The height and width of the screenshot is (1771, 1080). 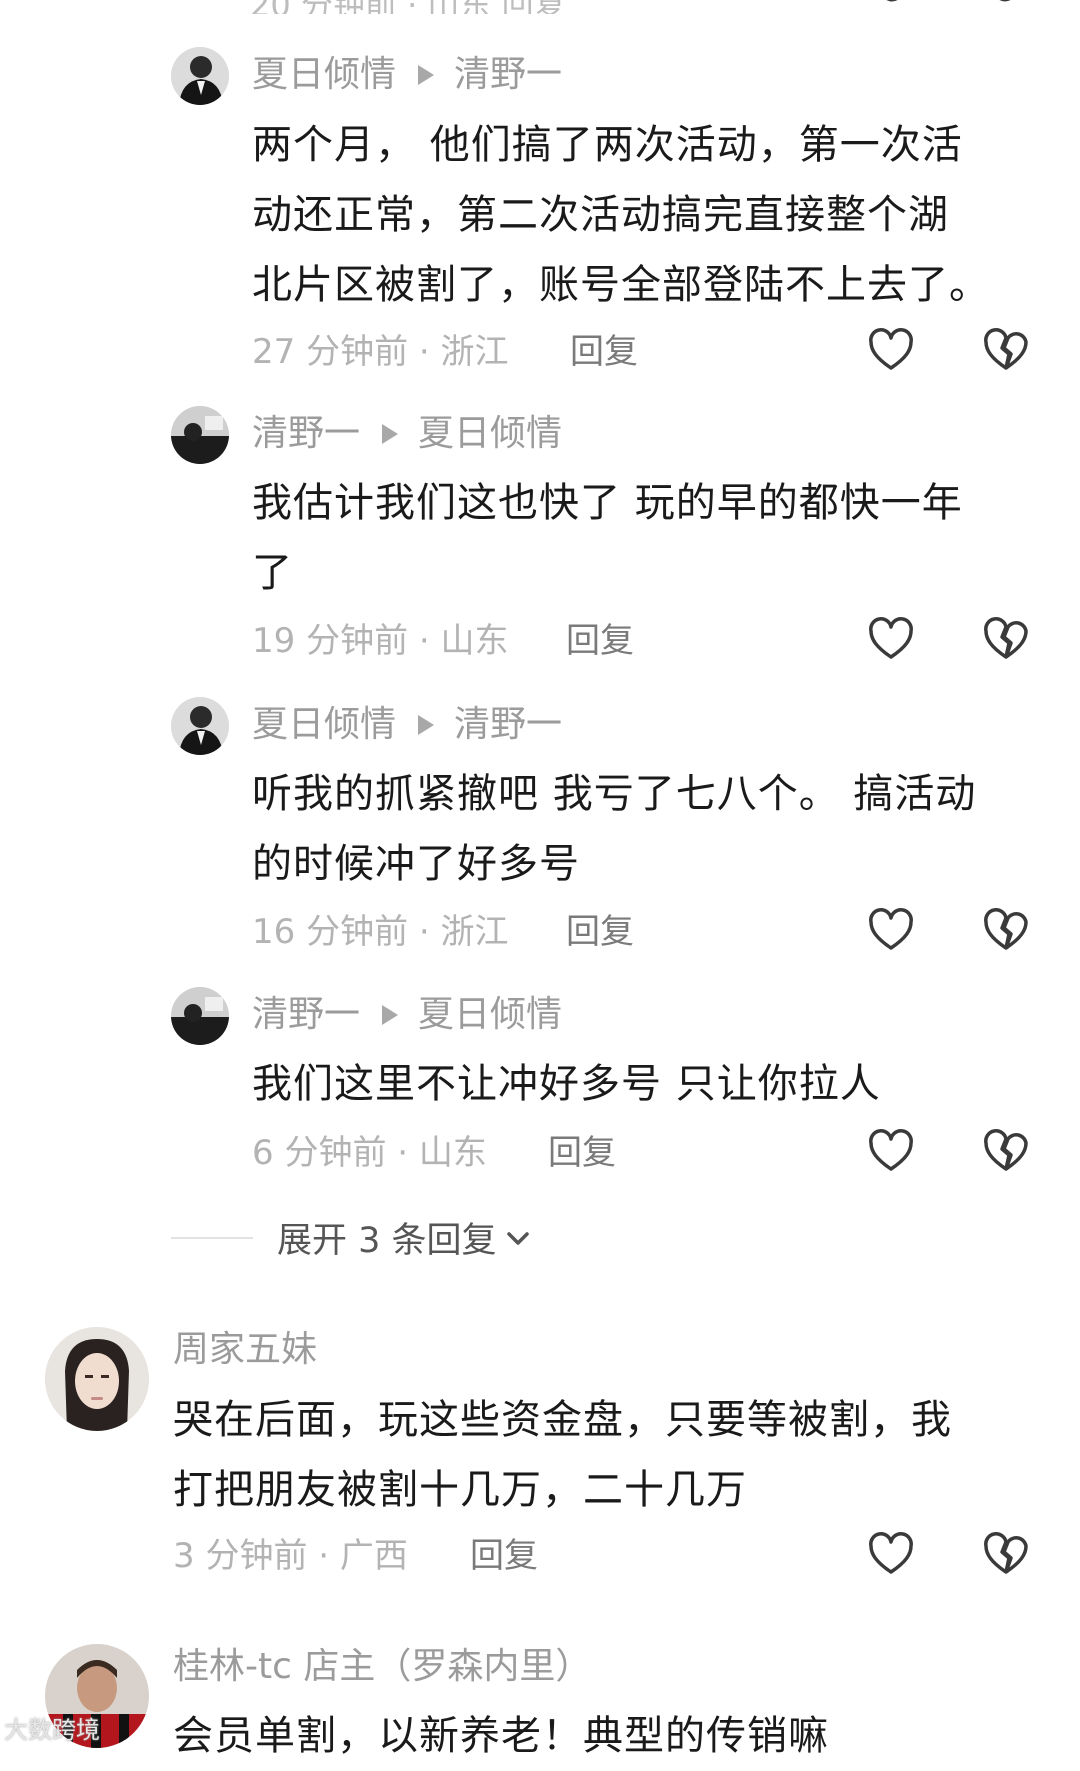 I want to click on comment-header: 周家五妹, so click(x=245, y=1350).